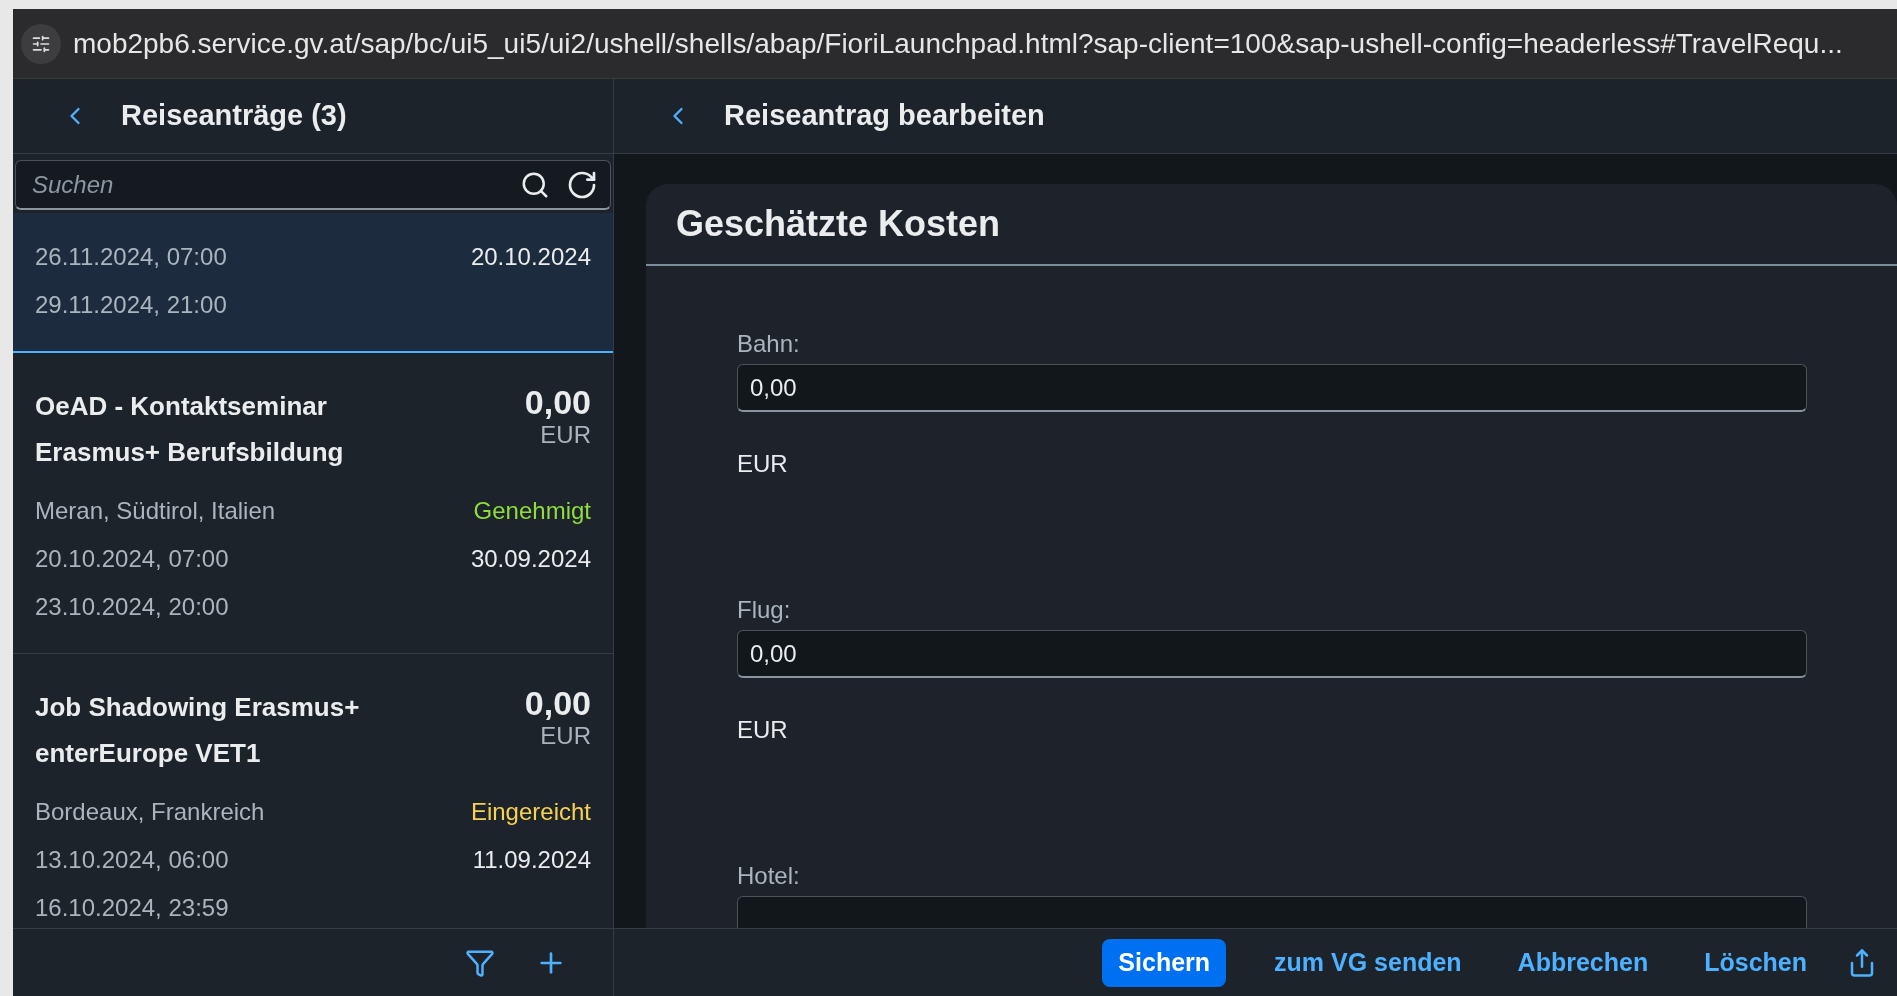  What do you see at coordinates (313, 283) in the screenshot?
I see `list-item: 26.11.2024, 07:00 20.10.2024 29.11.2024, 21:00` at bounding box center [313, 283].